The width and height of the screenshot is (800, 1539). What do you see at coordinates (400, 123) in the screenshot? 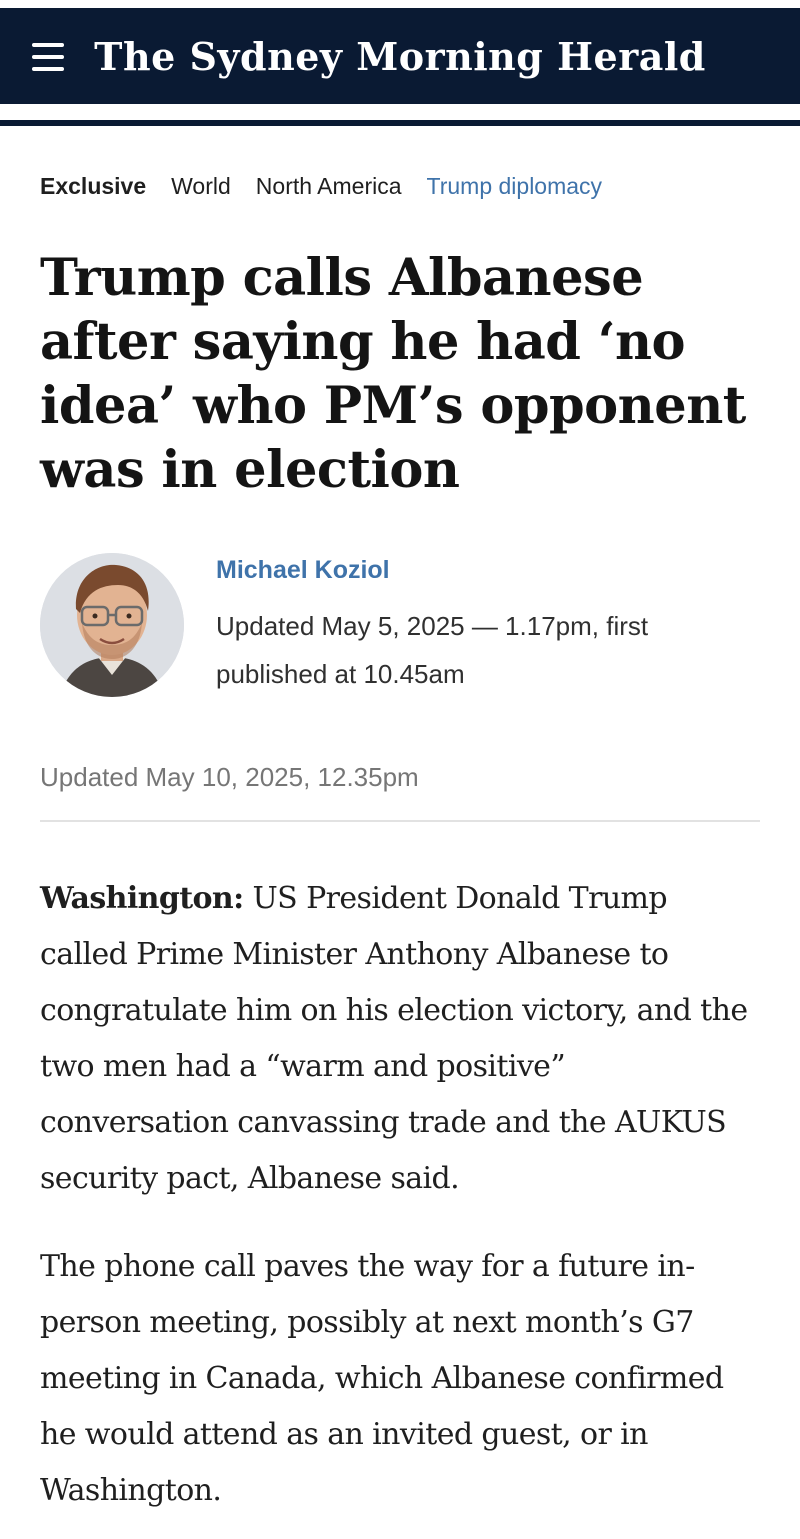
I see `masthead-rule` at bounding box center [400, 123].